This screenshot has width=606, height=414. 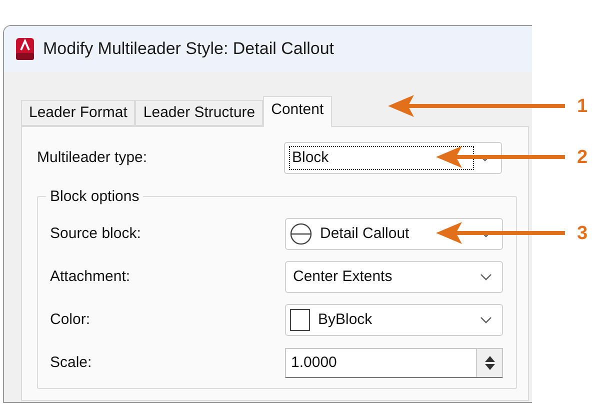 What do you see at coordinates (71, 362) in the screenshot?
I see `field-label: Scale:` at bounding box center [71, 362].